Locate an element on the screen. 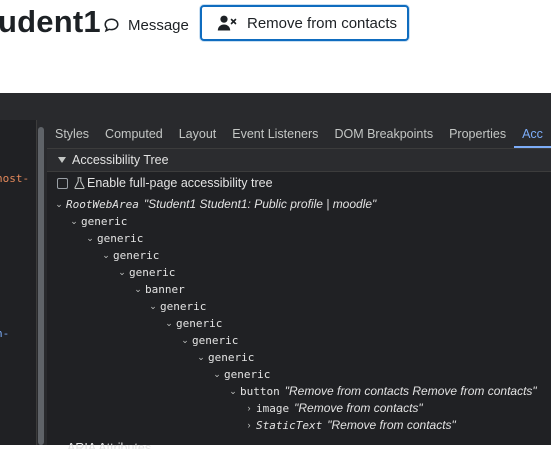  devtools-top-strip is located at coordinates (275, 107).